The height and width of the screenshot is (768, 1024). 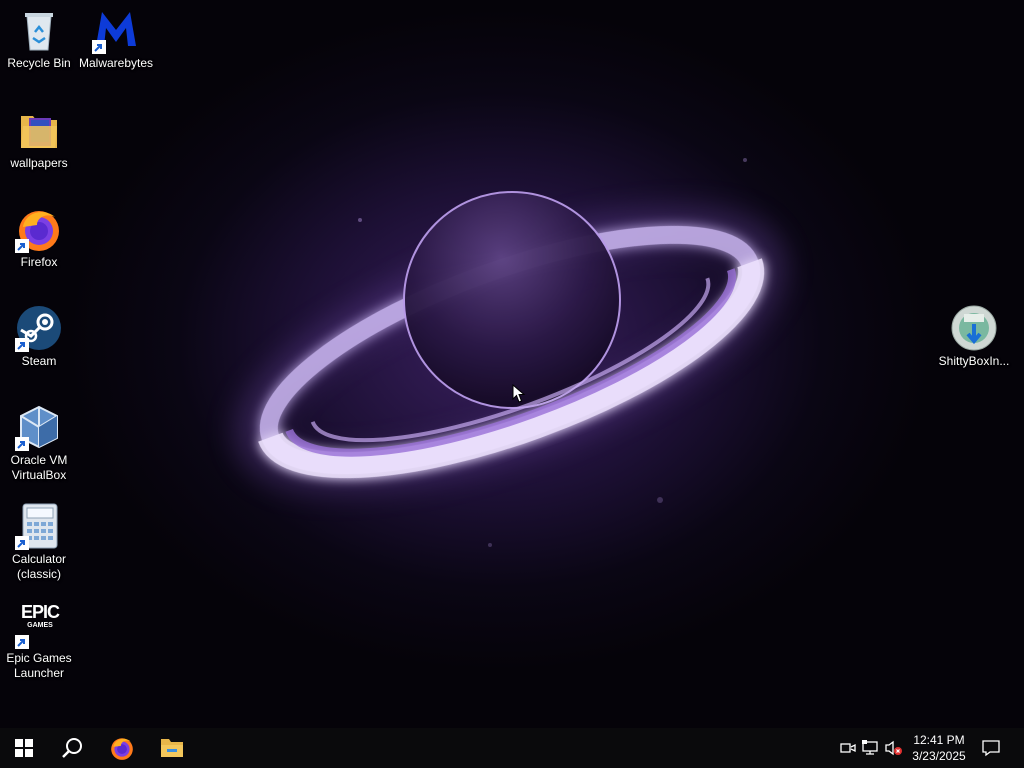 I want to click on desktop-icon-label: Recycle Bin, so click(x=39, y=63).